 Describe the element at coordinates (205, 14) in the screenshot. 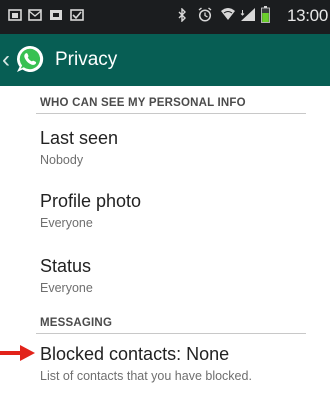

I see `alarm-icon` at that location.